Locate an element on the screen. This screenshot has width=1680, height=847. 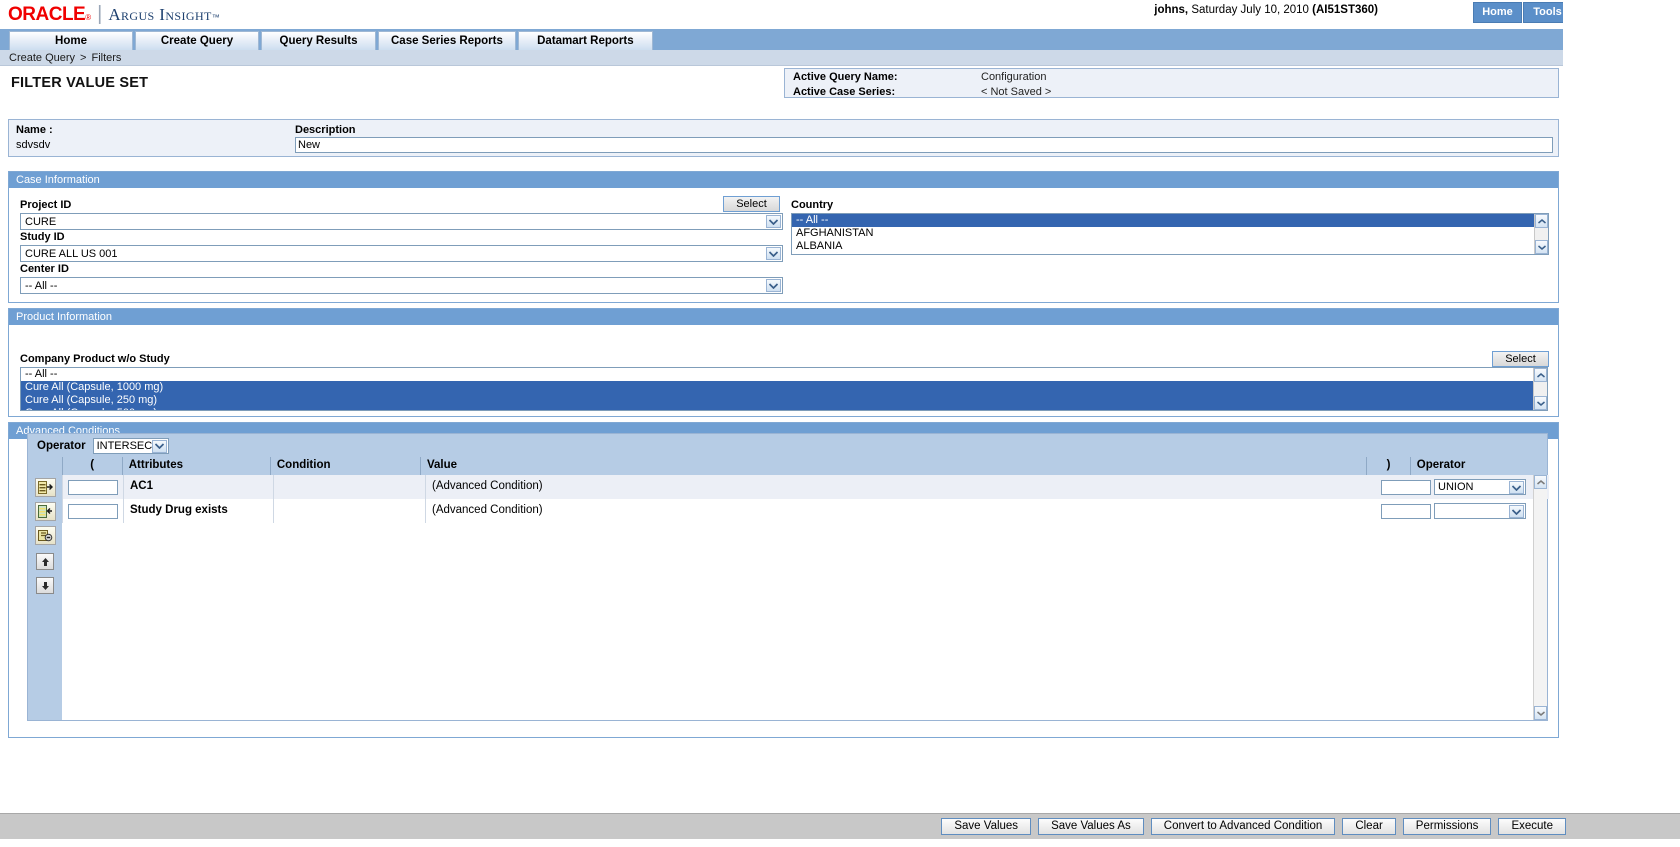
product-option-all: -- All -- is located at coordinates (784, 374).